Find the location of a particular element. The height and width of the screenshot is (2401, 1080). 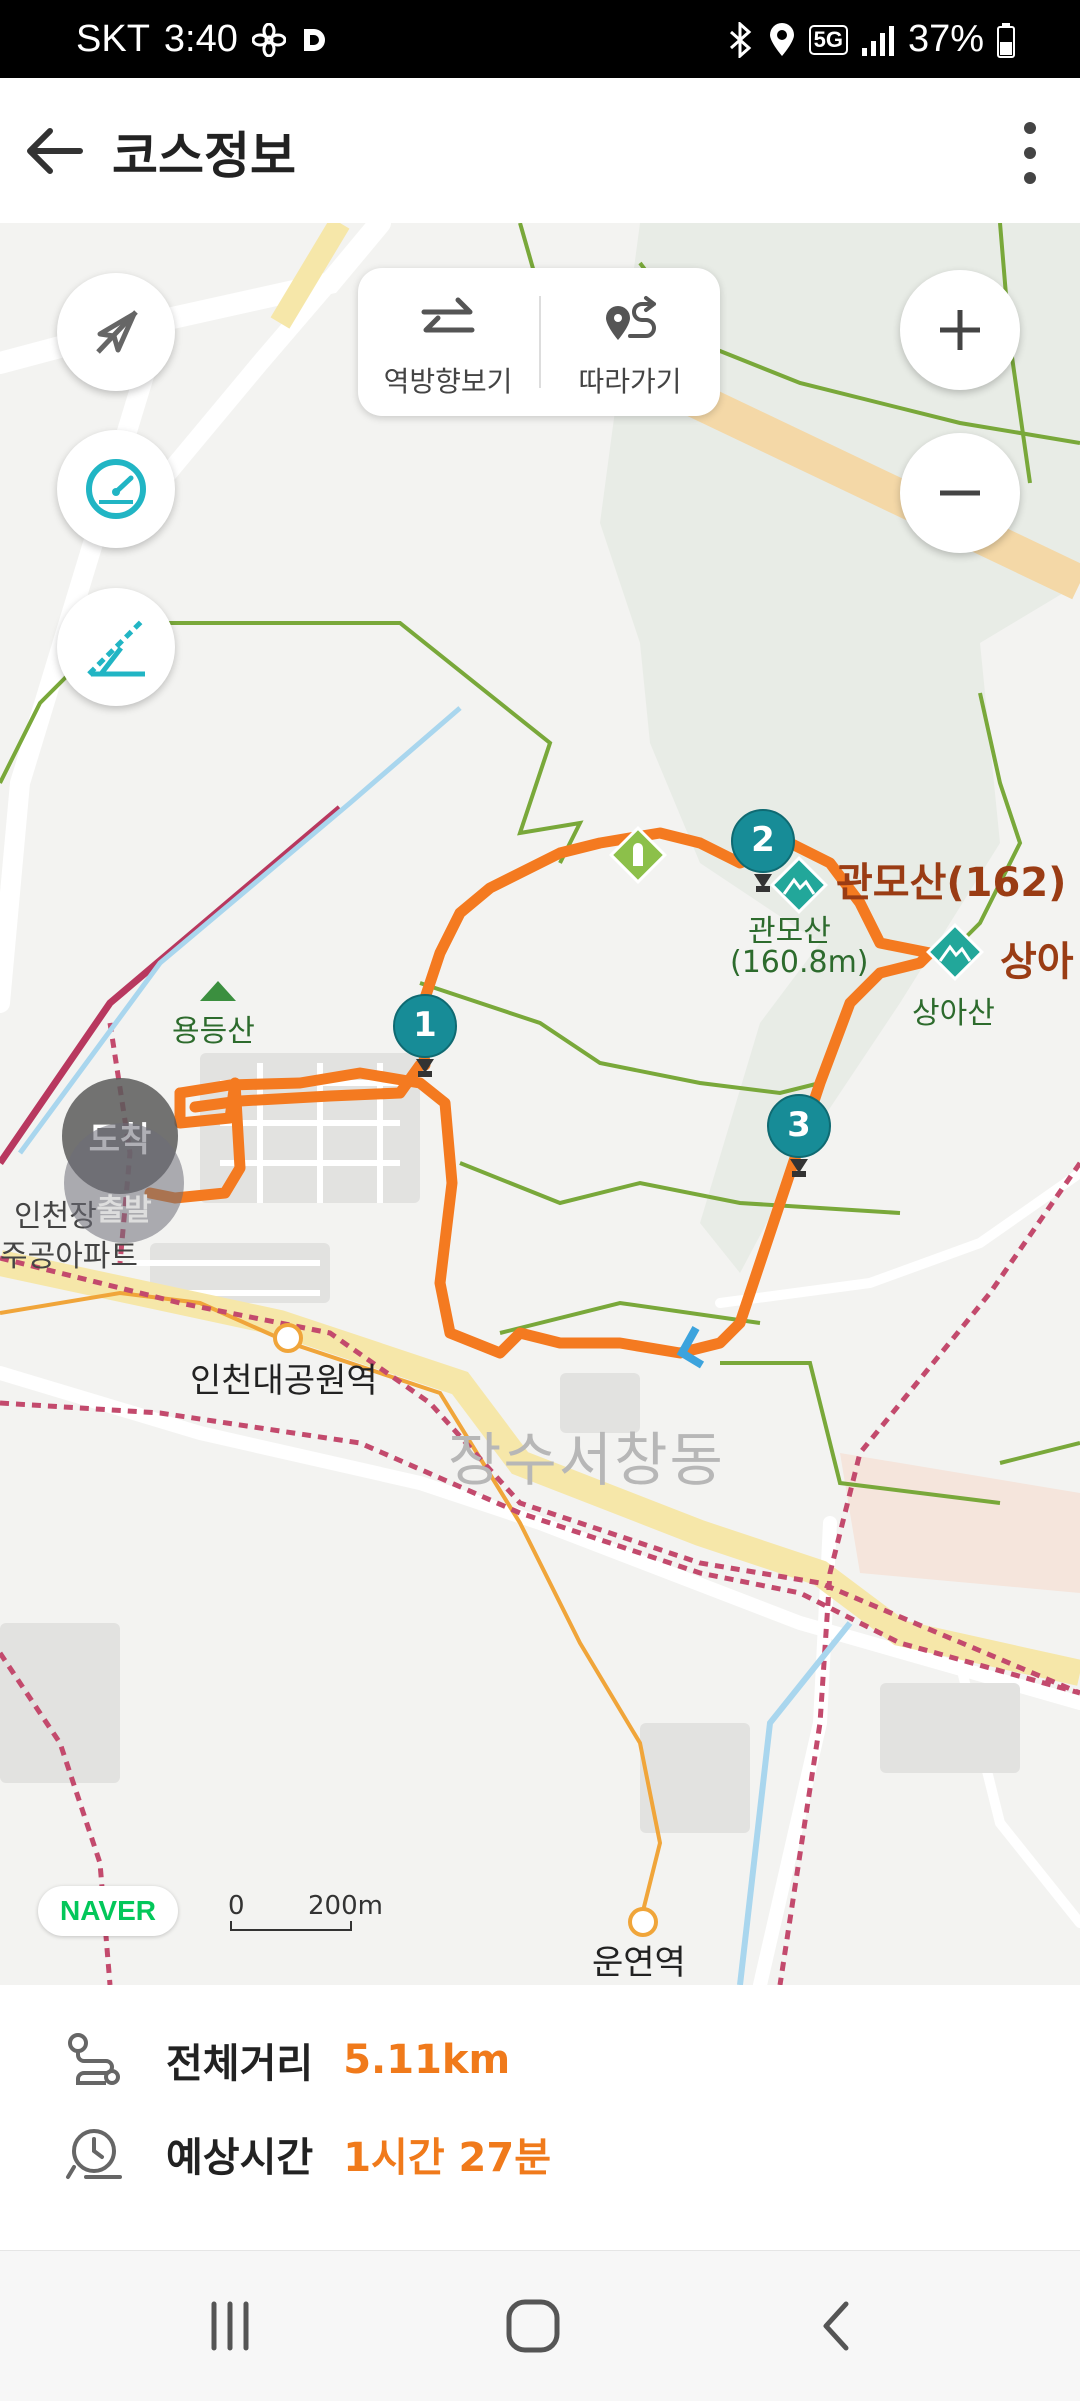

place-label-sanga: 상아 is located at coordinates (1037, 962).